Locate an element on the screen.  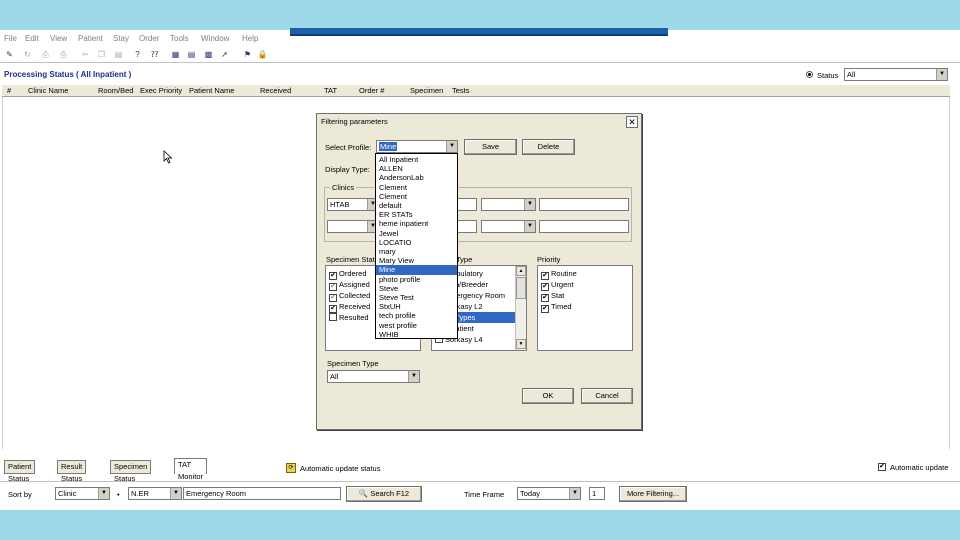
arrow-icon: ➚ is located at coordinates (224, 54).